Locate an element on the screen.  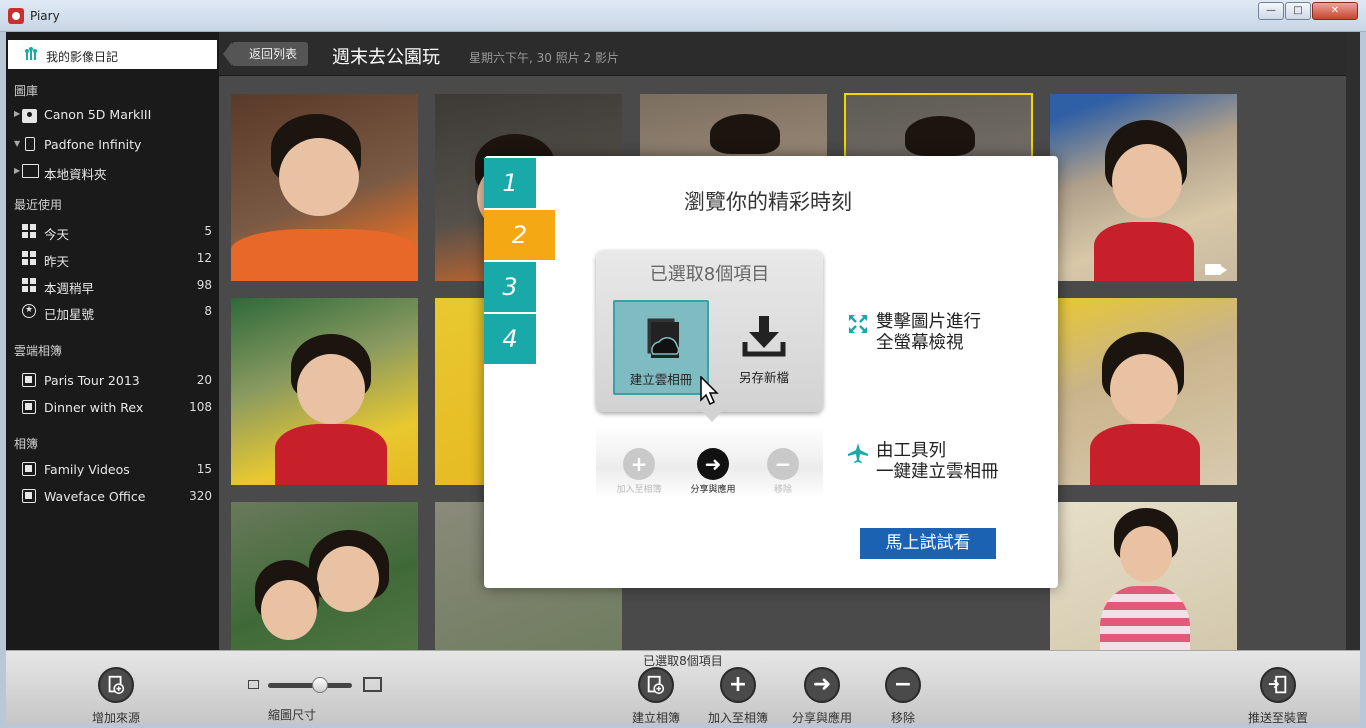
mini-share: ➜ 分享與應用 is located at coordinates (713, 471).